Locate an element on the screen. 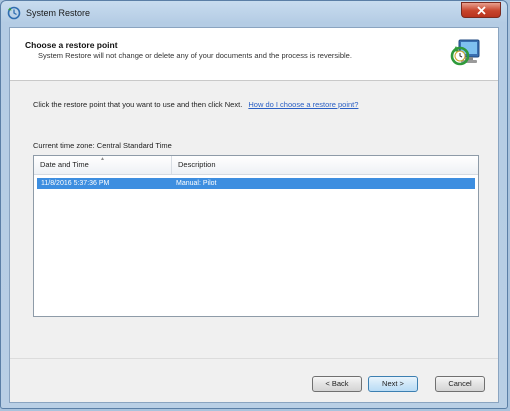  timezone-label: Current time zone: Central Standard Time is located at coordinates (102, 145).